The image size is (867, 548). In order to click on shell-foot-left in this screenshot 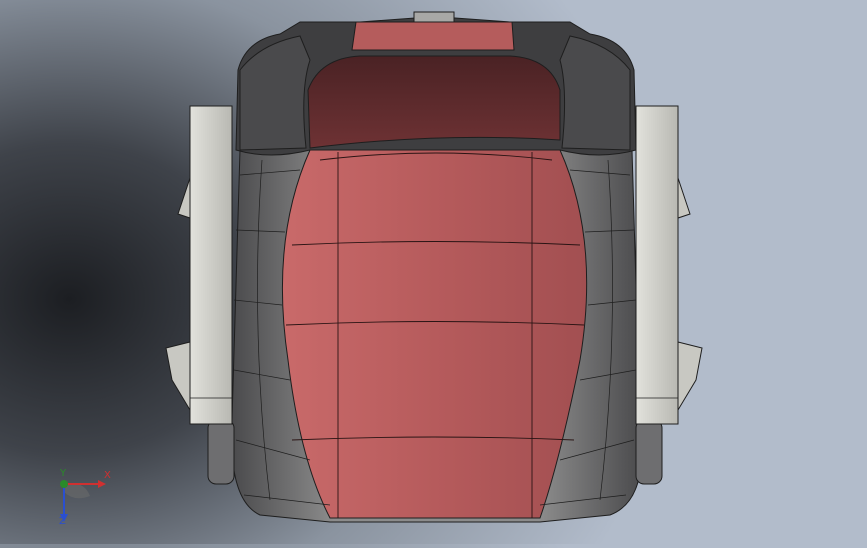, I will do `click(221, 452)`.